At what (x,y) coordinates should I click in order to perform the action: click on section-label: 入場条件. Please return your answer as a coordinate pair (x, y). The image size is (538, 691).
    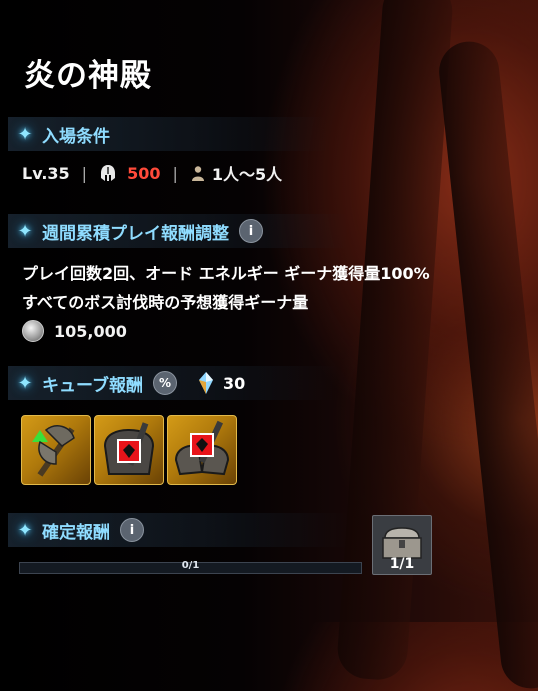
    Looking at the image, I should click on (76, 136).